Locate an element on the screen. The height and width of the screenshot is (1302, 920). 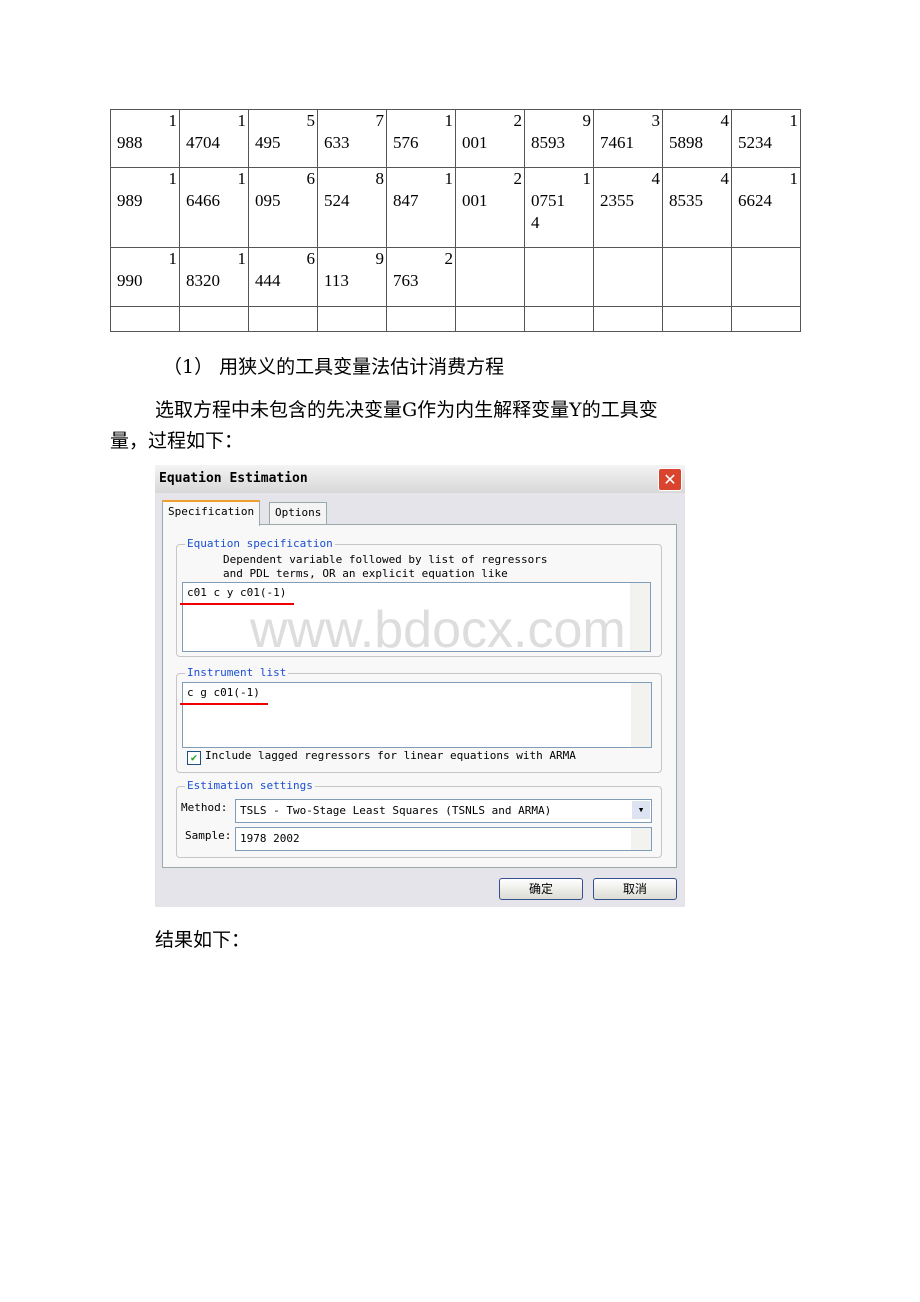
table-cell: 1 8320 is located at coordinates (214, 277).